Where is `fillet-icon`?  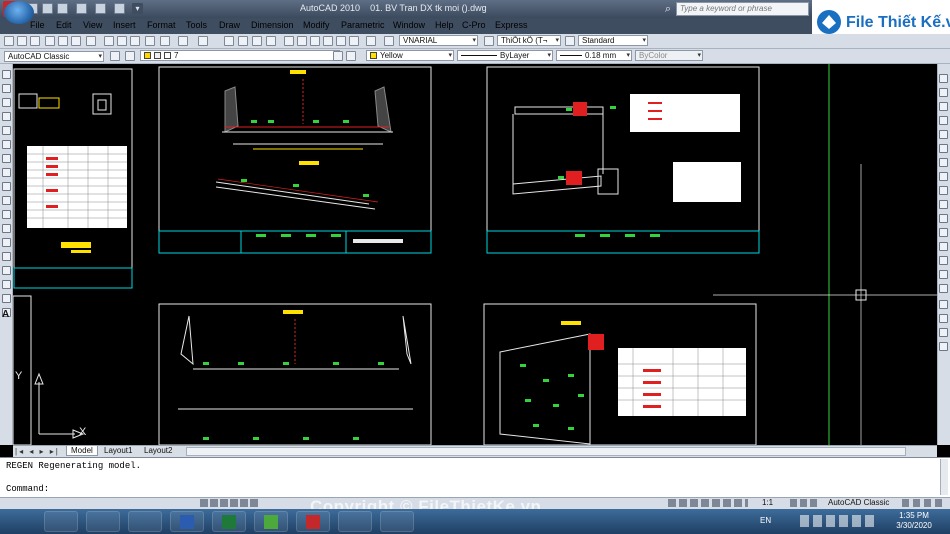
fillet-icon is located at coordinates (943, 274).